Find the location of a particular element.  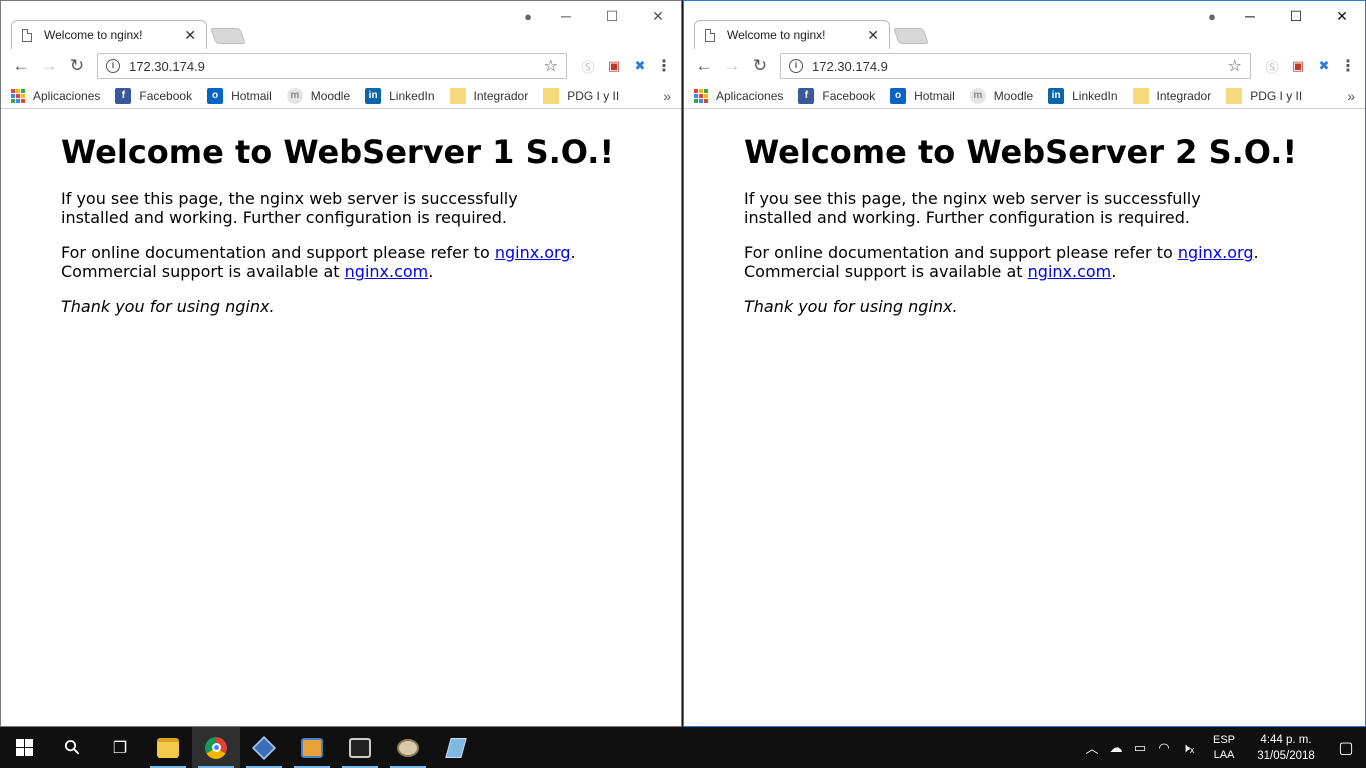

paint-icon is located at coordinates (408, 747).